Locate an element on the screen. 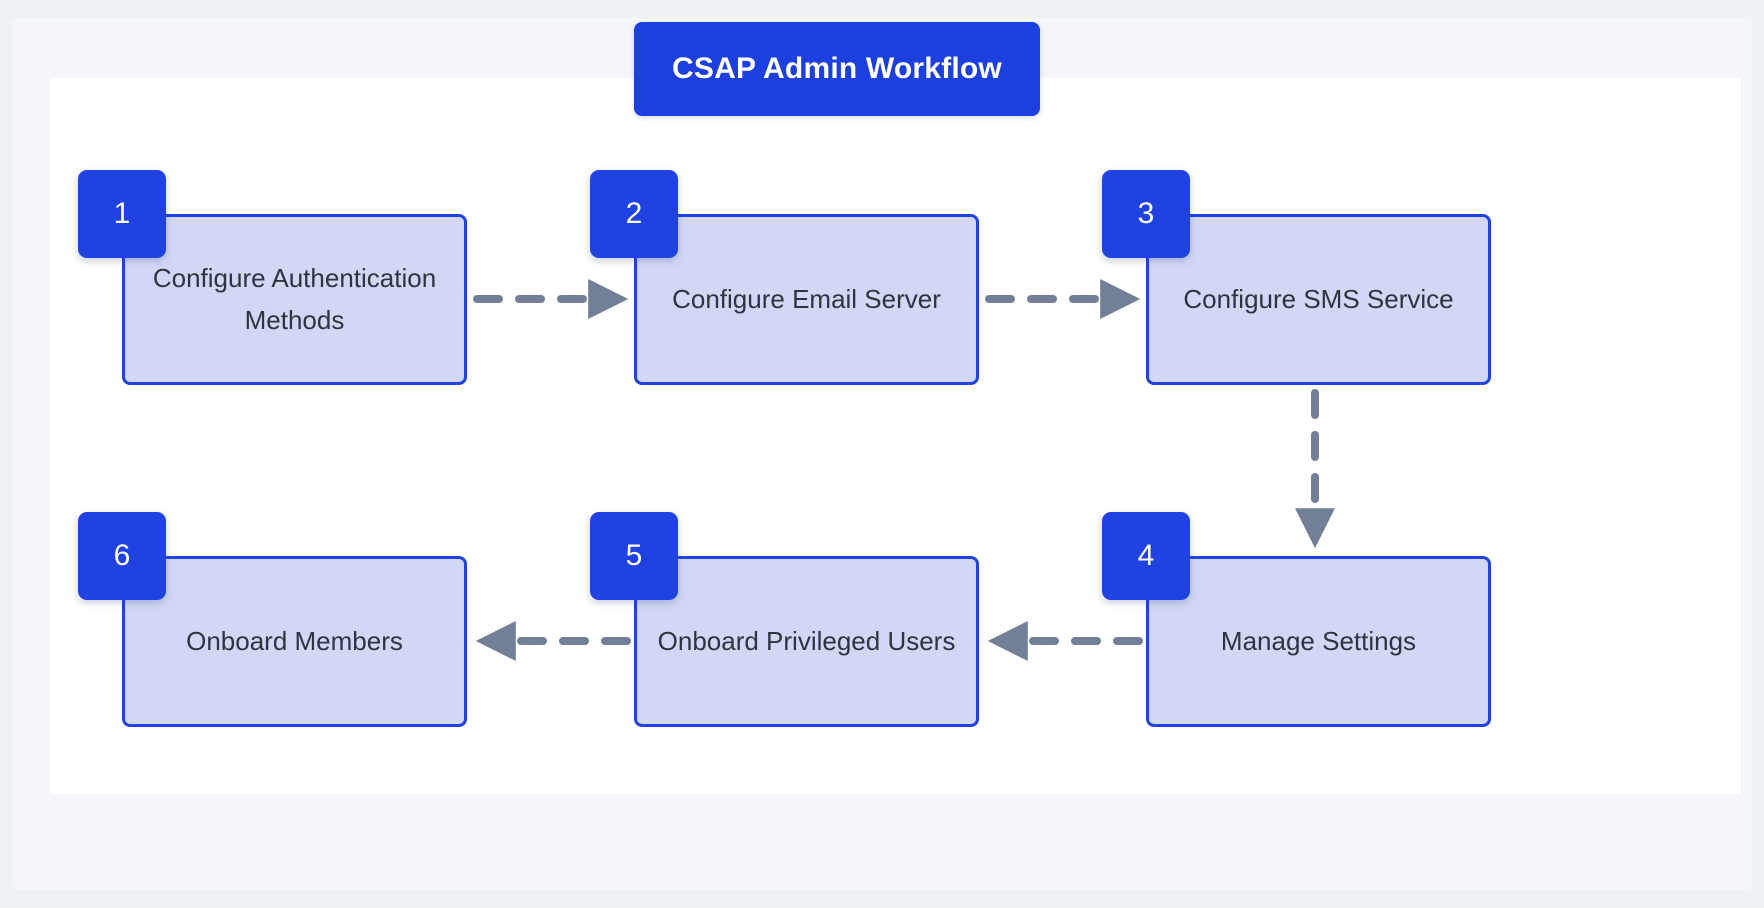 Image resolution: width=1764 pixels, height=908 pixels. node-step-badge: 5 is located at coordinates (634, 556).